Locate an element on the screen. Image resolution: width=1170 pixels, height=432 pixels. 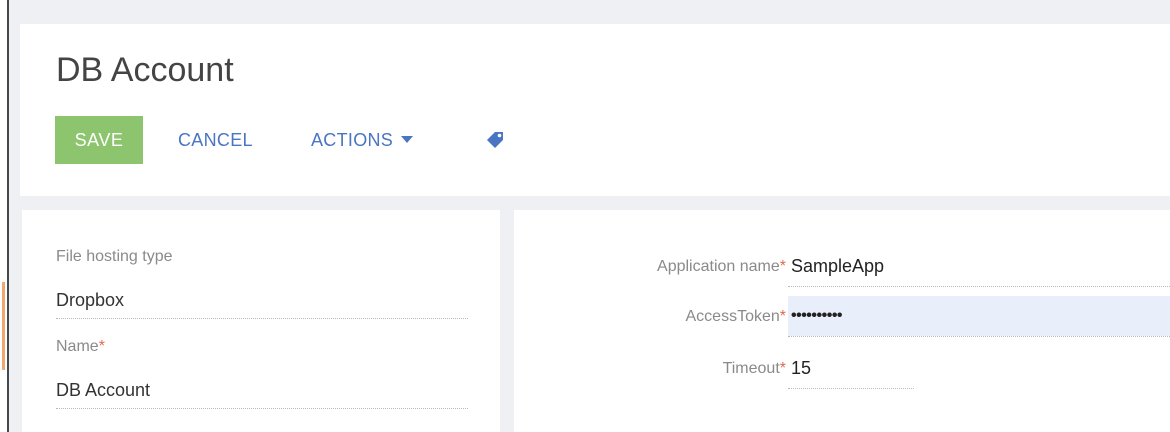
actions-label: ACTIONS is located at coordinates (352, 140).